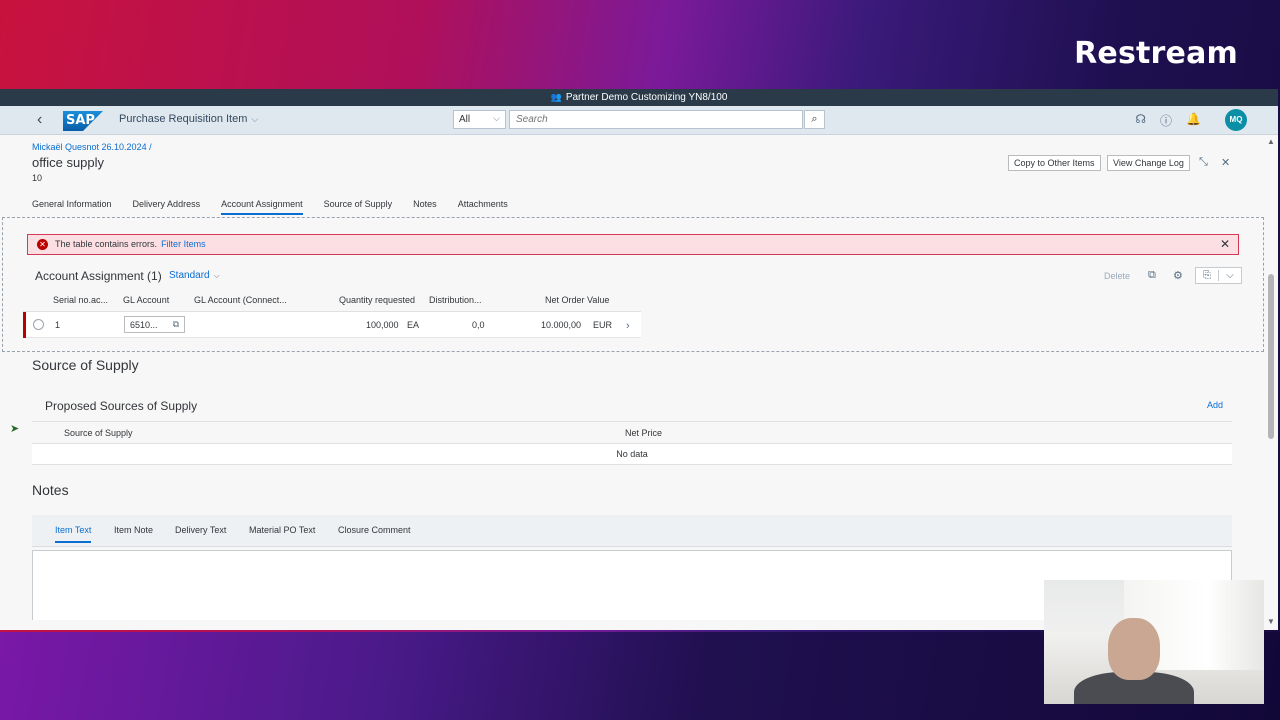 The image size is (1280, 720). What do you see at coordinates (121, 406) in the screenshot?
I see `proposed-sources-title: Proposed Sources of Supply` at bounding box center [121, 406].